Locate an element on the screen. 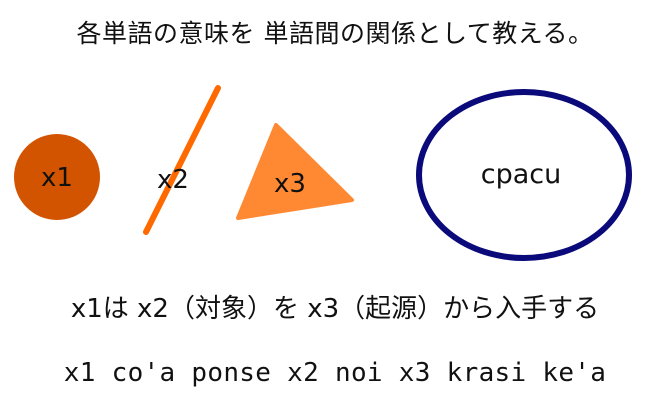  x2-label: x2 is located at coordinates (173, 180).